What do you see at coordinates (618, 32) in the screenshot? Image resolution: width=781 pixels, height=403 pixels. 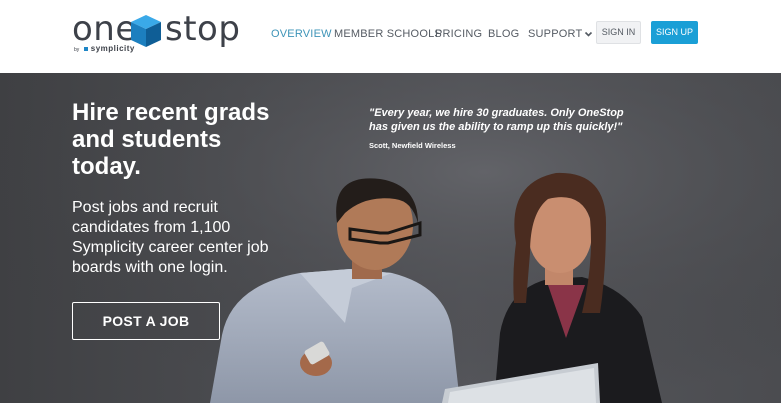 I see `sign-in-button: SIGN IN` at bounding box center [618, 32].